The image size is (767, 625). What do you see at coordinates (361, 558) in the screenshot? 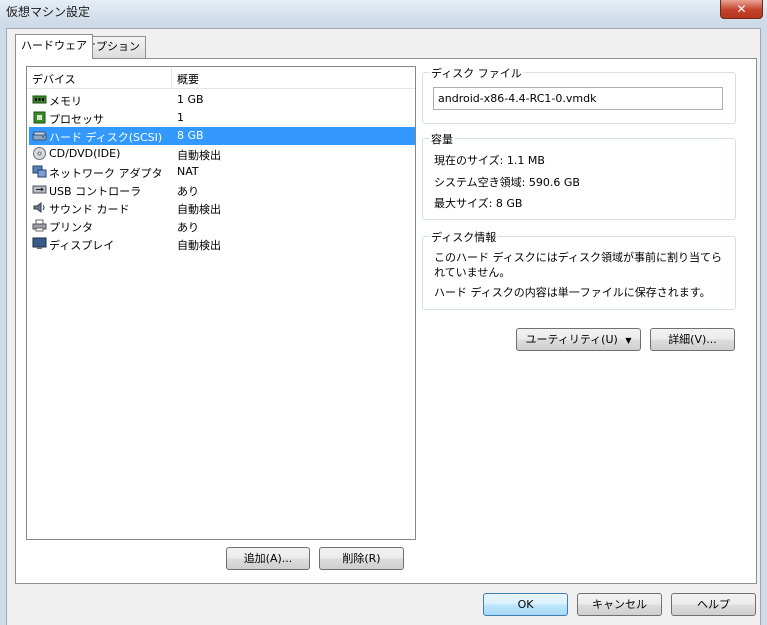
I see `remove-button: 削除(R)` at bounding box center [361, 558].